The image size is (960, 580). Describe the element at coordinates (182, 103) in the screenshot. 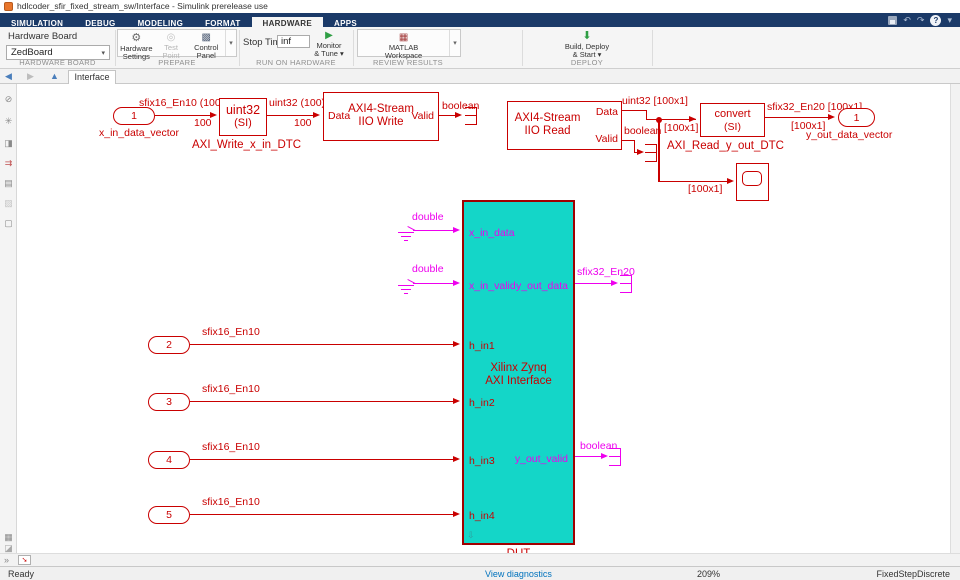

I see `signal-label: sfix16_En10 (100)` at that location.